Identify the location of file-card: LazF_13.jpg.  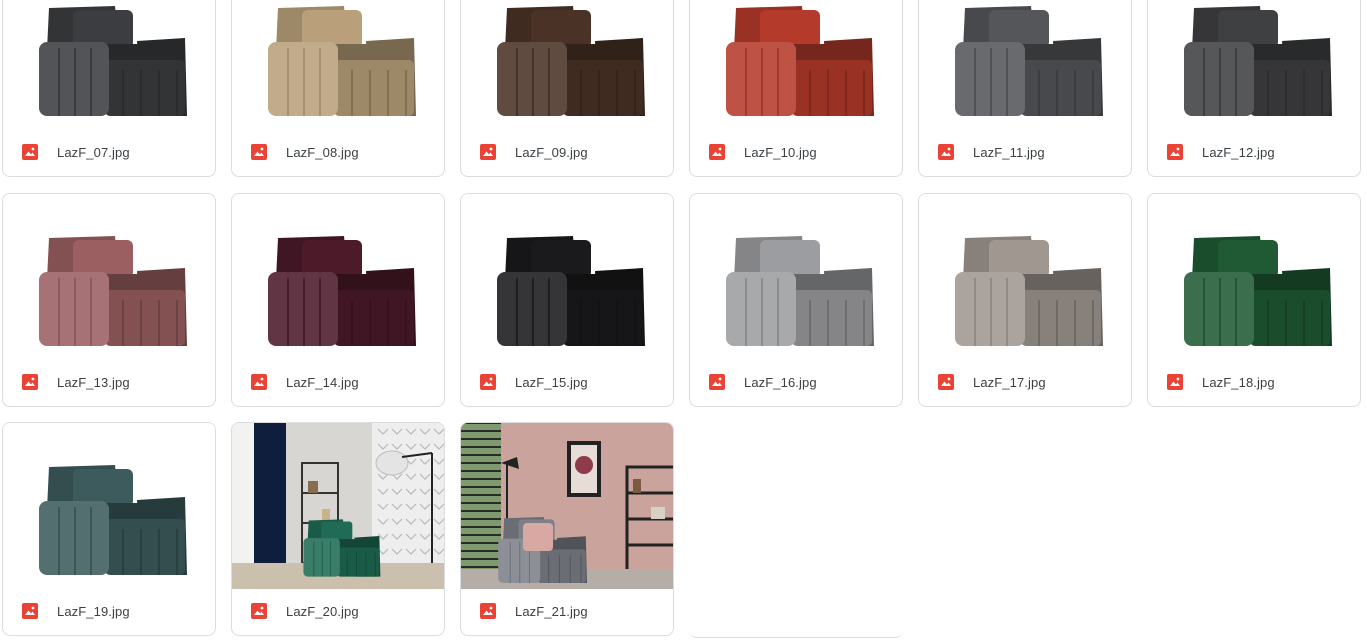
(109, 300).